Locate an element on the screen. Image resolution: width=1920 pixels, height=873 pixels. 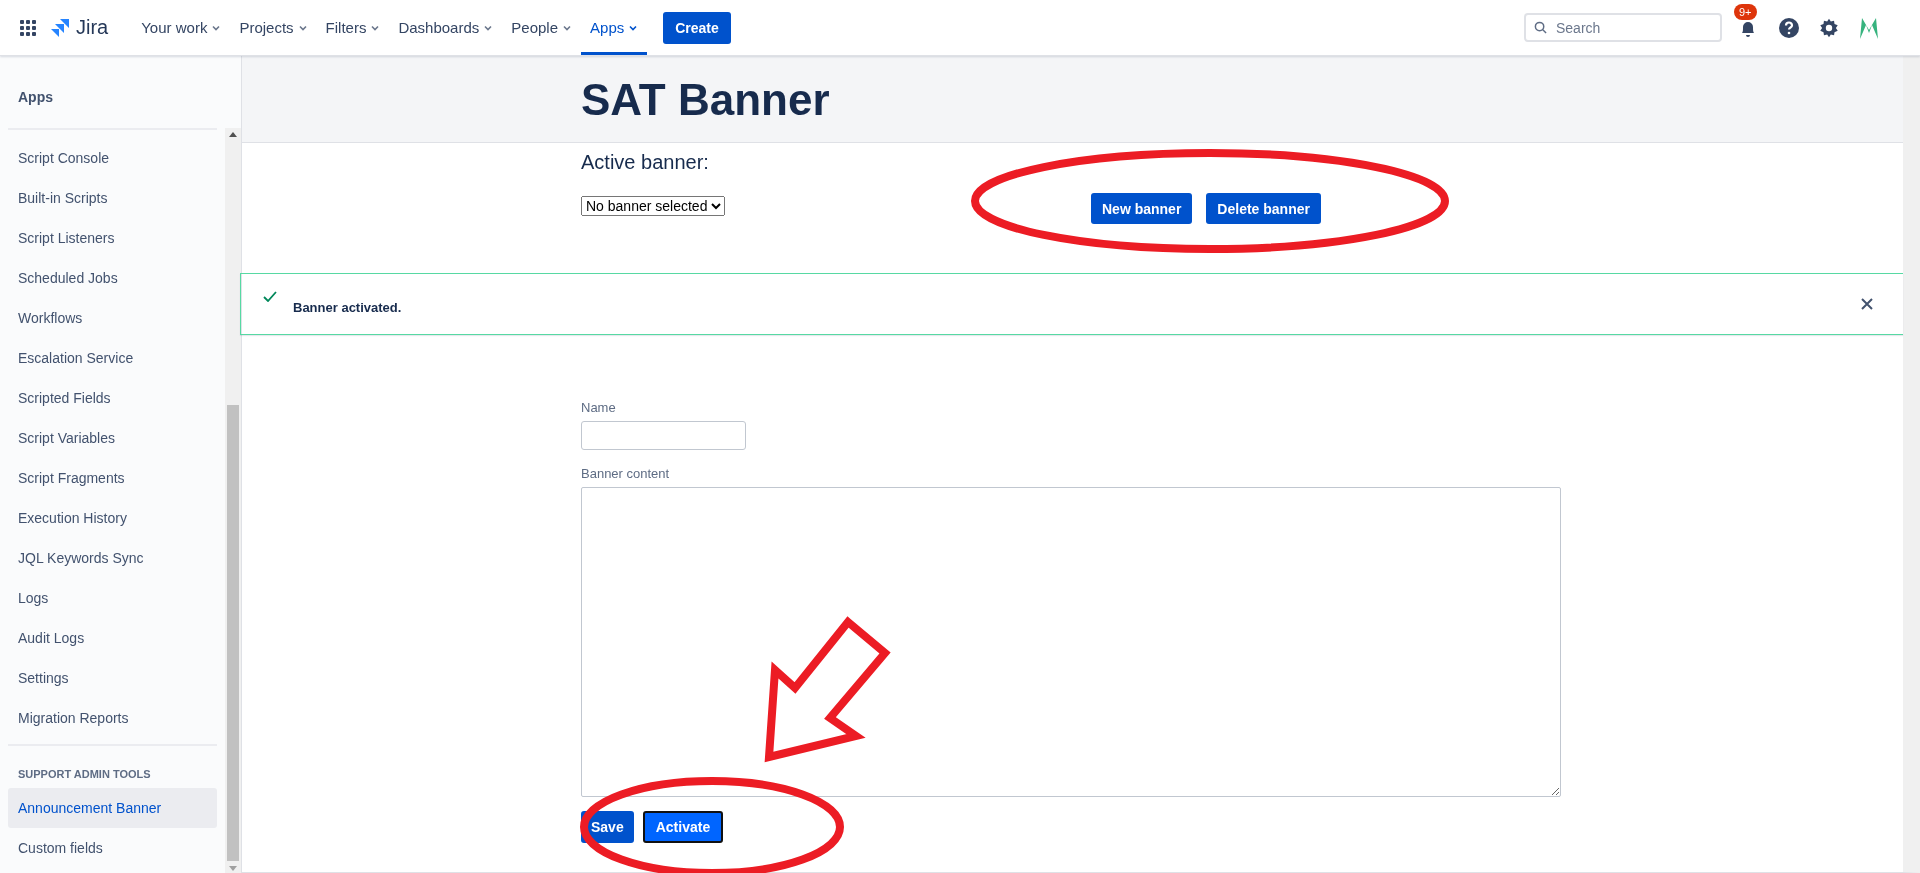
nav-menu: Dashboards is located at coordinates (446, 27).